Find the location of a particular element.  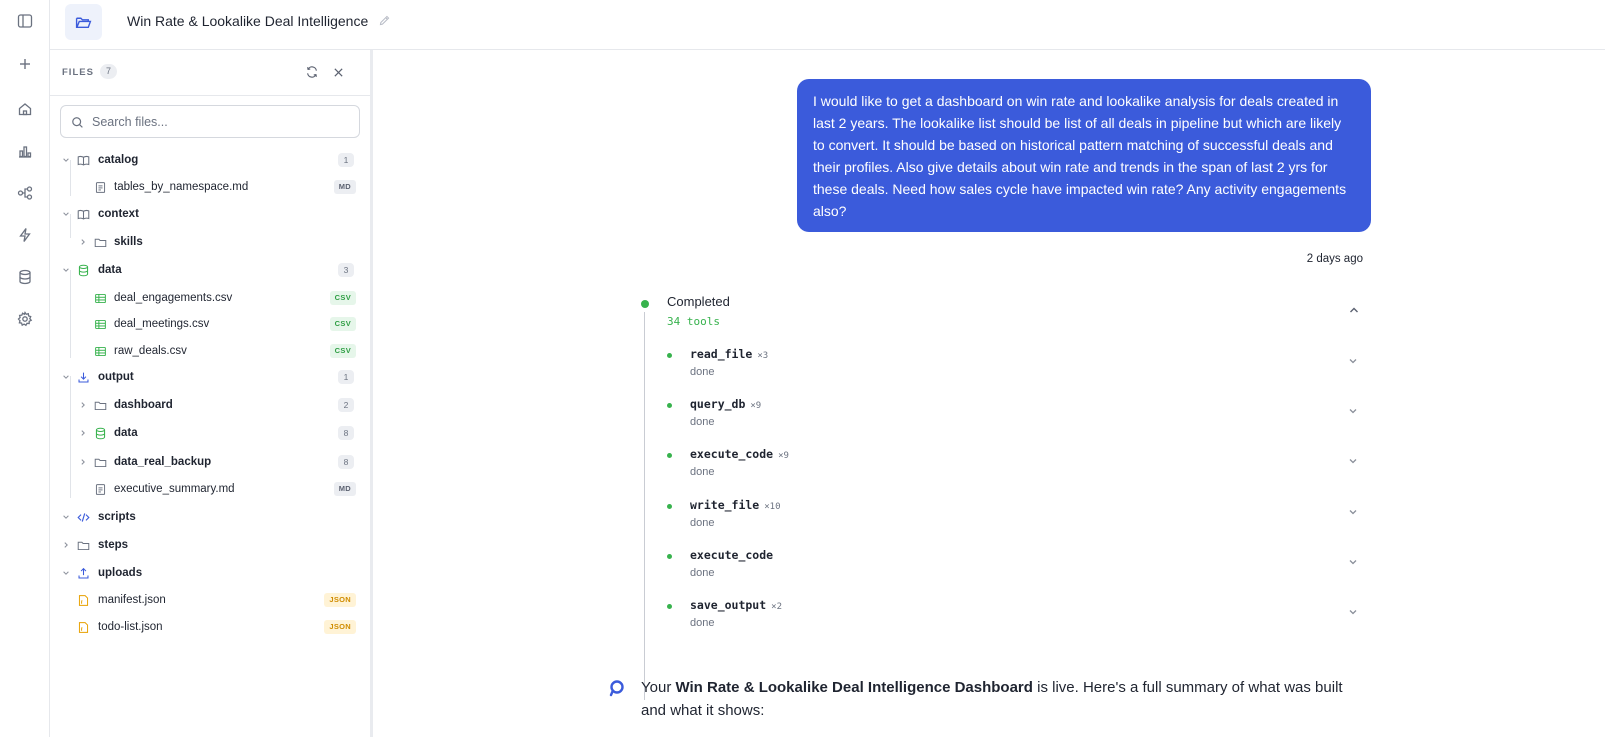

tool-call-row: read_file ×3 done is located at coordinates (1017, 367).